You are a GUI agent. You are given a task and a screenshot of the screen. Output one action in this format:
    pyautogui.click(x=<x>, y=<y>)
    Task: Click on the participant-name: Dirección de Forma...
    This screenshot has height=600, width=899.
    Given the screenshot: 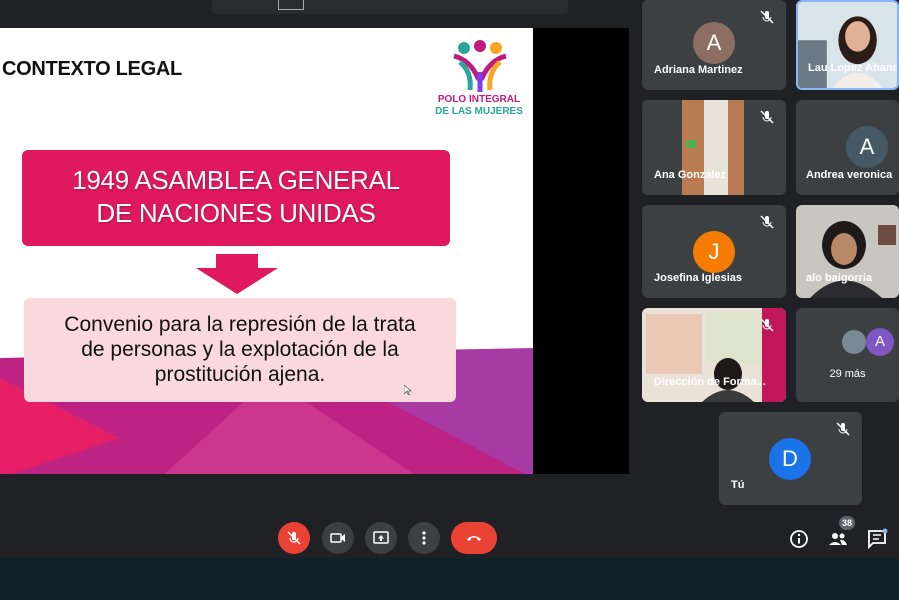 What is the action you would take?
    pyautogui.click(x=710, y=382)
    